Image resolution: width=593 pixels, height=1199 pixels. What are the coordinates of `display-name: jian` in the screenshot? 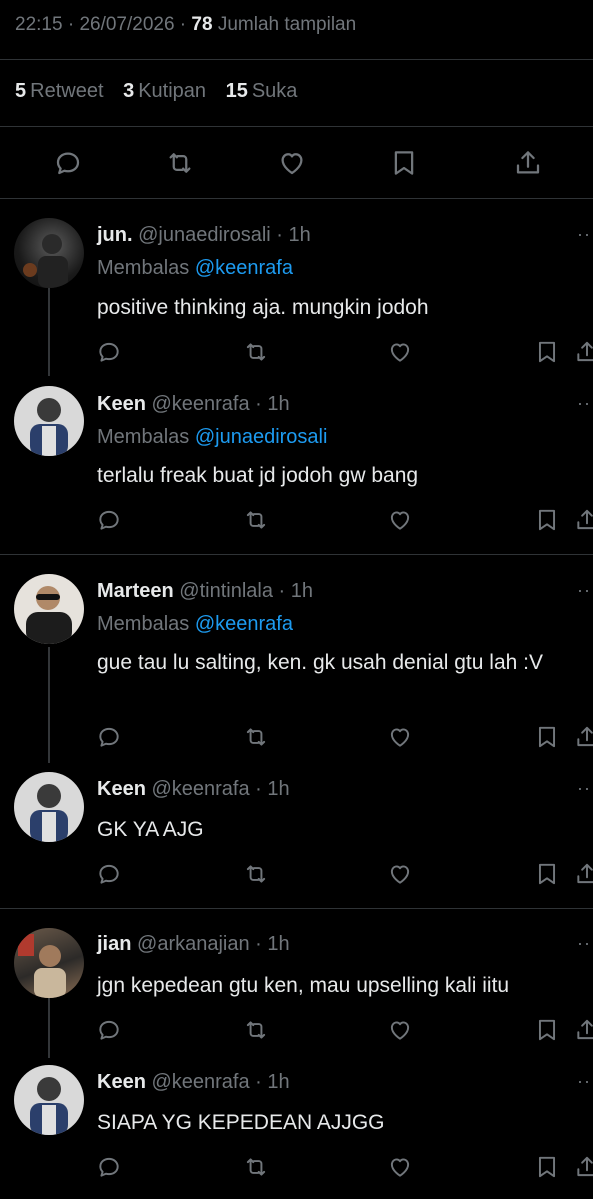 It's located at (114, 944).